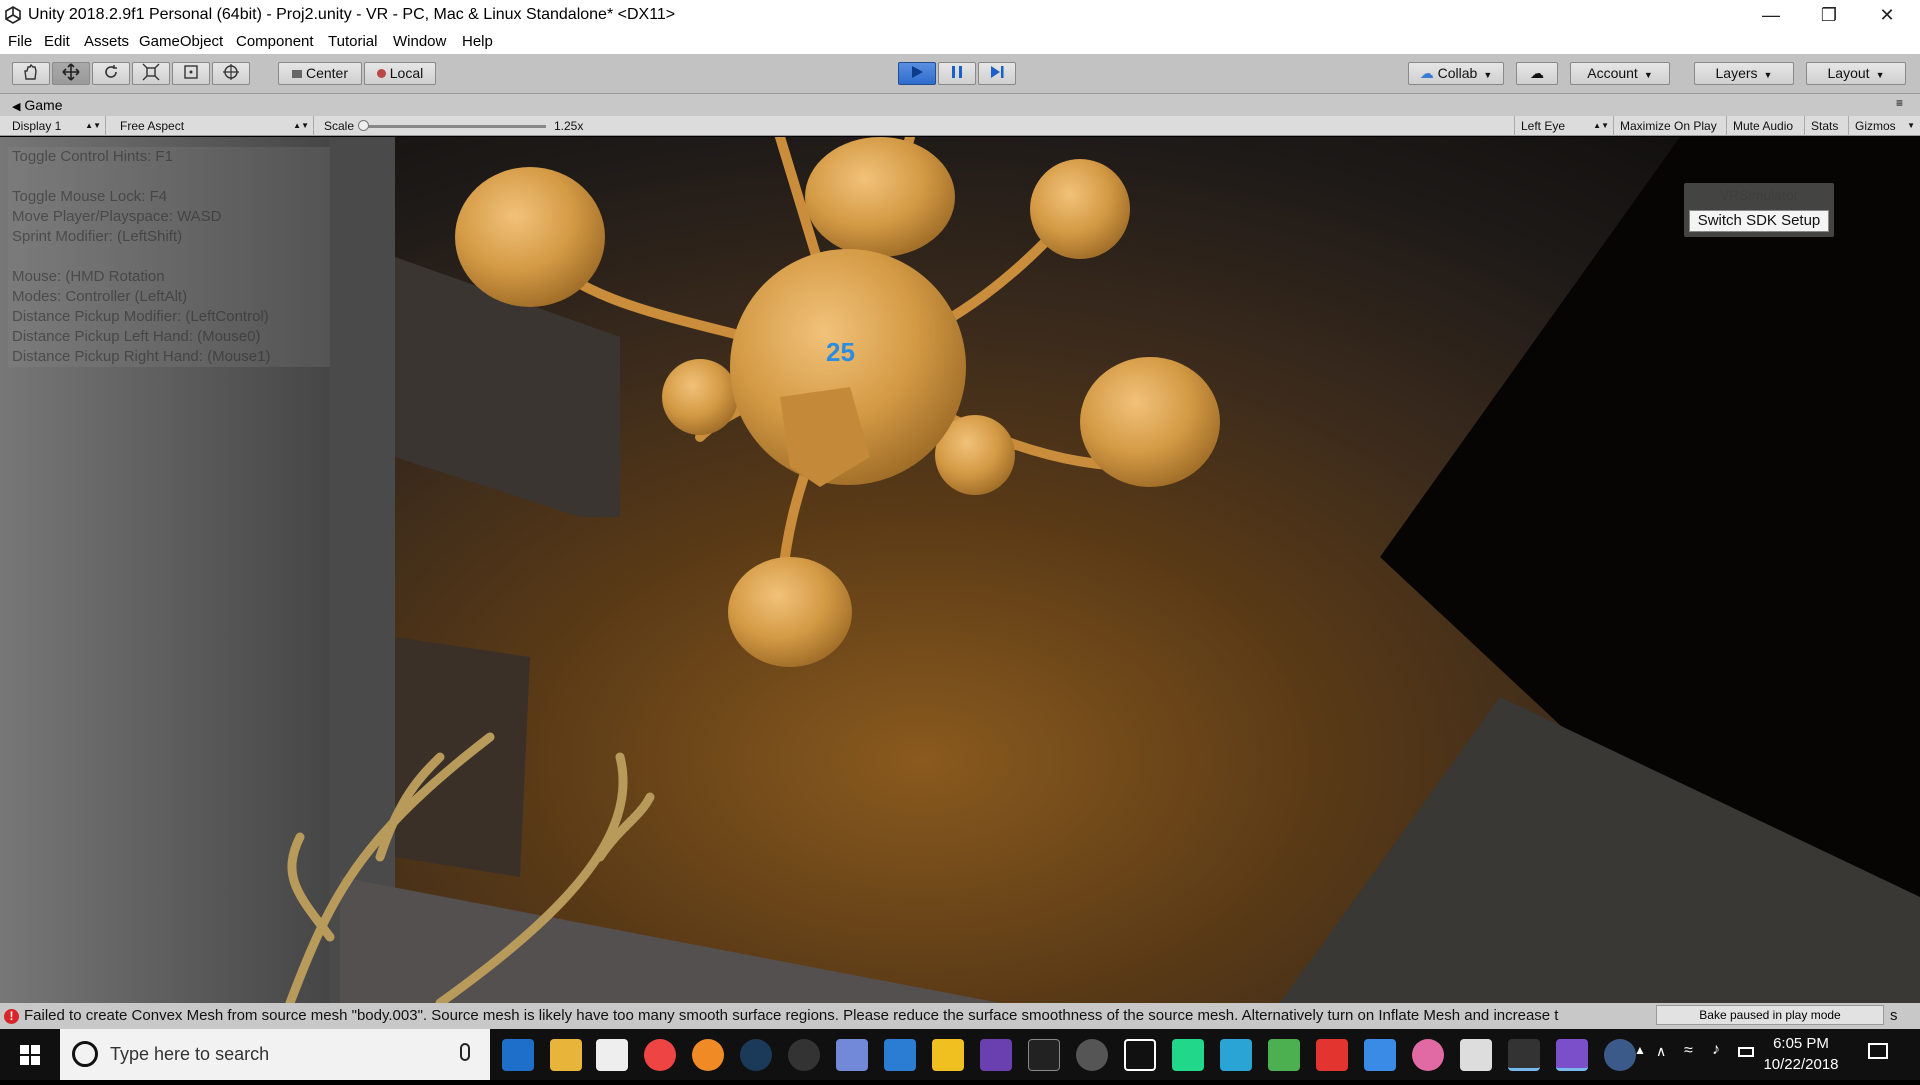 This screenshot has width=1920, height=1085. I want to click on menu-window: Window, so click(419, 42).